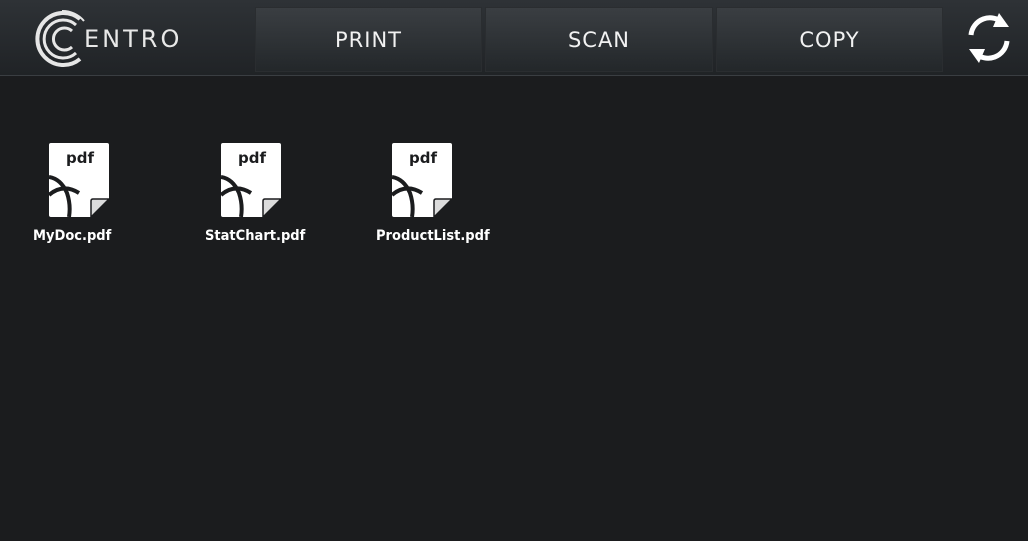 This screenshot has width=1028, height=541. I want to click on refresh-icon, so click(989, 38).